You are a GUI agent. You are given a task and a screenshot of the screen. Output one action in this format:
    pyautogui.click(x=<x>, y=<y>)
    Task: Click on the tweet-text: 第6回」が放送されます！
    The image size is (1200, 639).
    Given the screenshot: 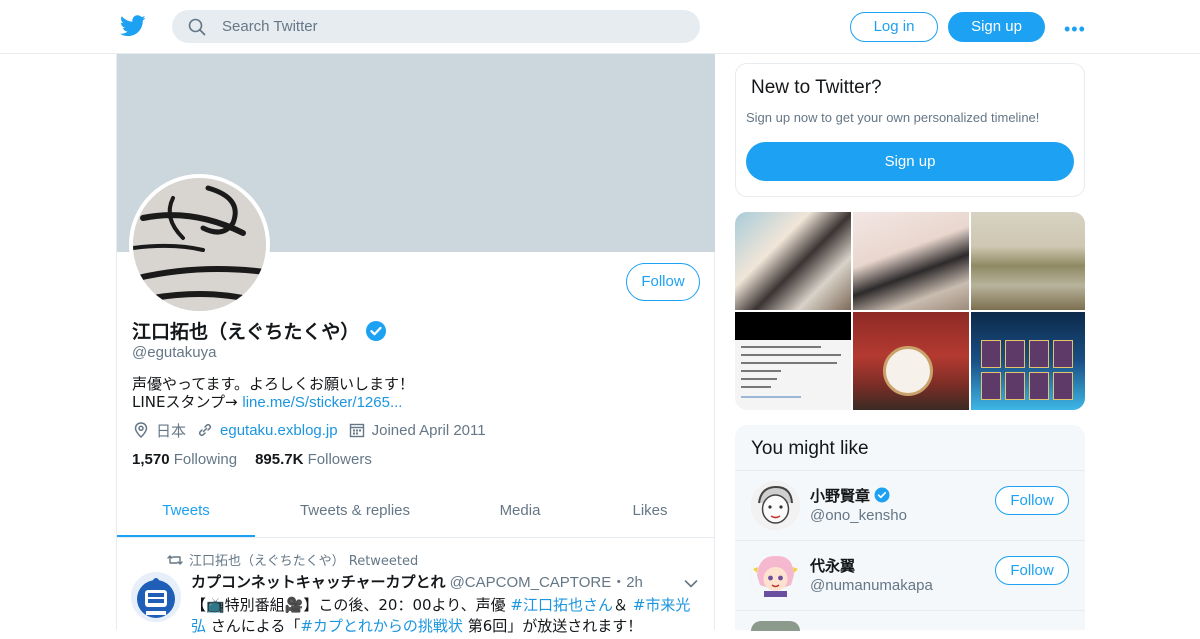 What is the action you would take?
    pyautogui.click(x=552, y=626)
    